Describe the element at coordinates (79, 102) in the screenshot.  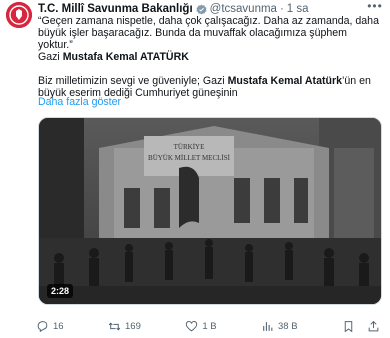
I see `show-more-link: Daha fazla göster` at that location.